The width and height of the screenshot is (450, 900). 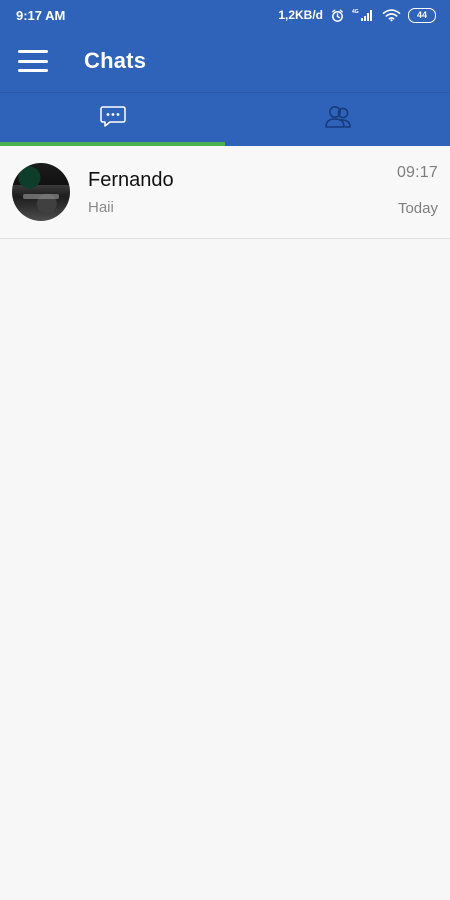 What do you see at coordinates (417, 190) in the screenshot?
I see `chat-meta: 09:17 Today` at bounding box center [417, 190].